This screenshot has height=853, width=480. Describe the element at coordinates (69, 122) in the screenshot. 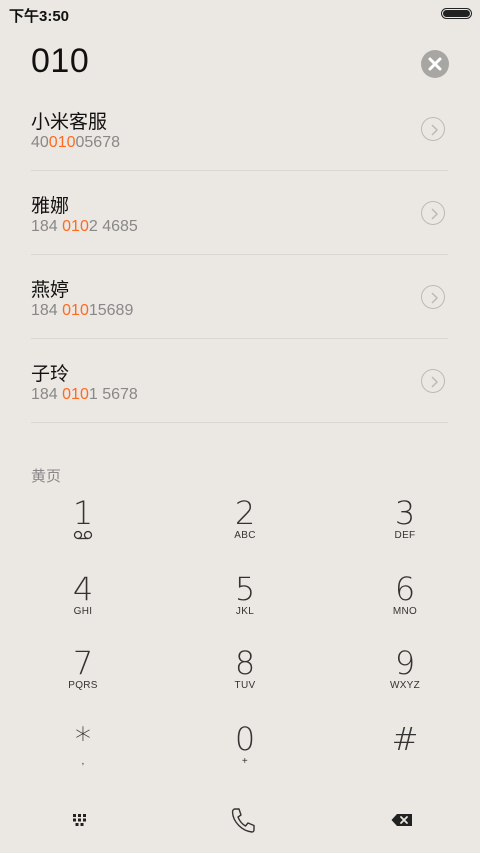

I see `contact-name: 小米客服` at that location.